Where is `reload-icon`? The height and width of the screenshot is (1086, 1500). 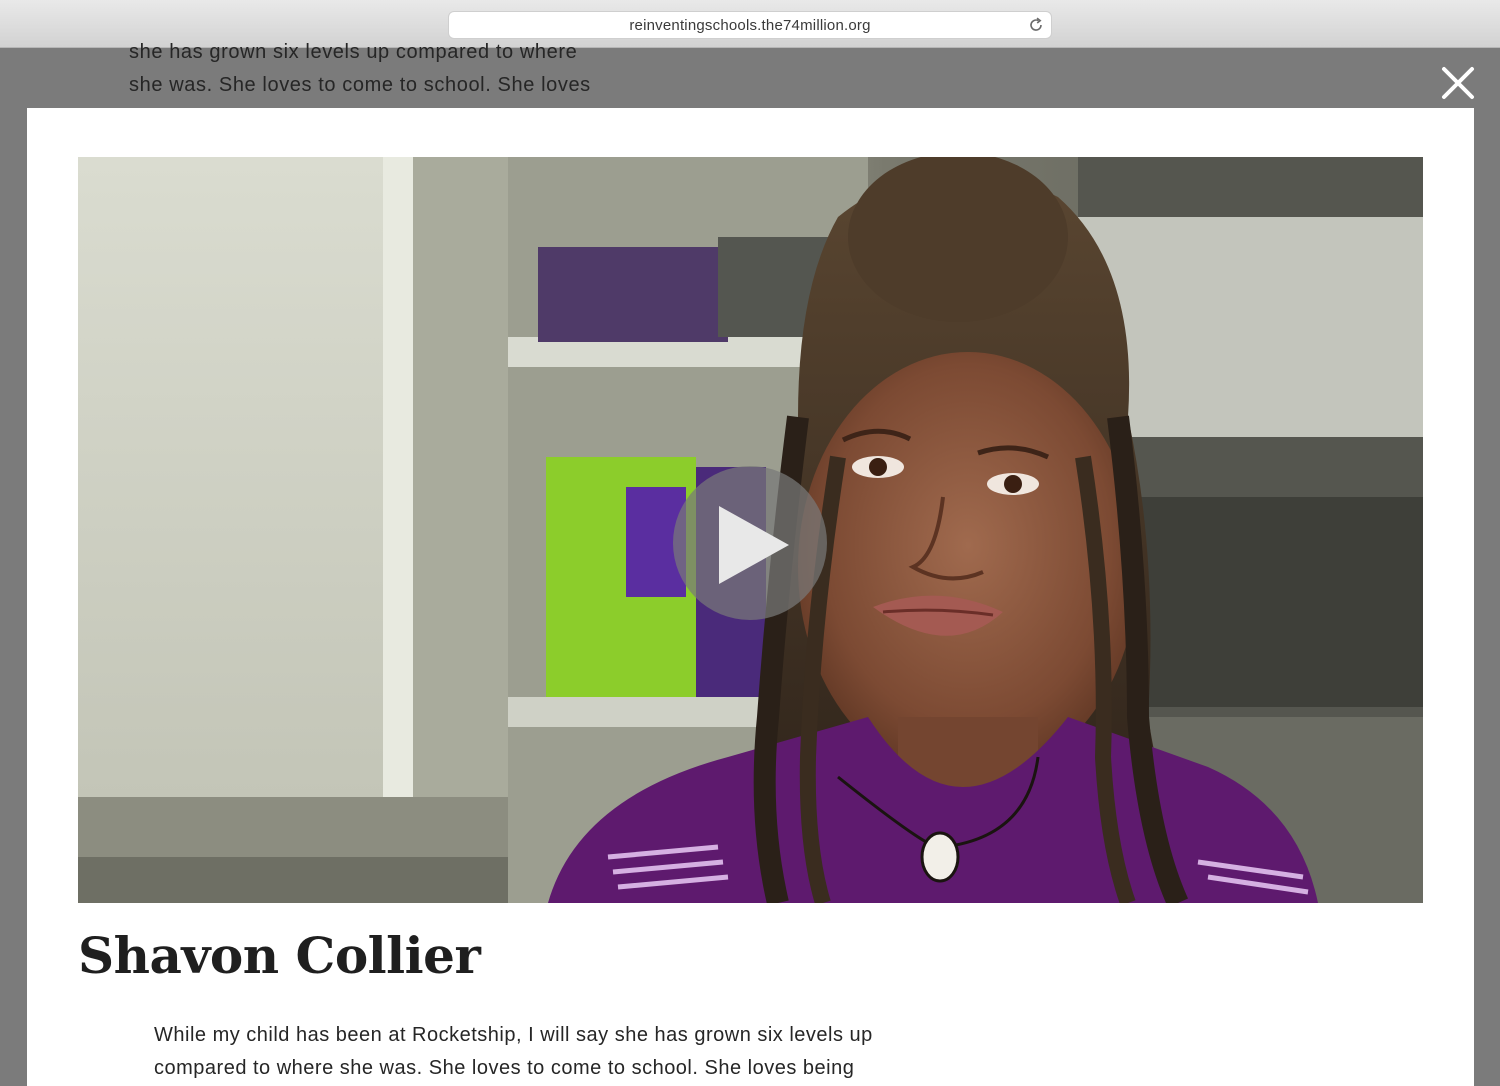
reload-icon is located at coordinates (1036, 25).